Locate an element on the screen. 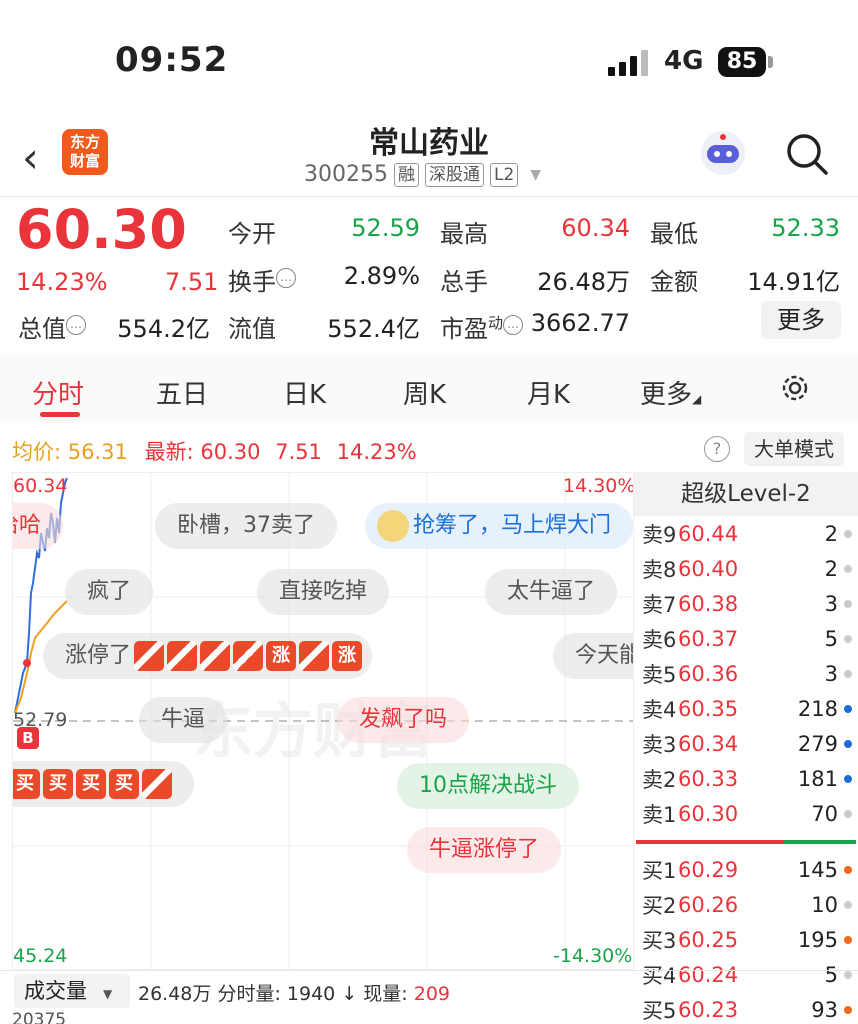 The width and height of the screenshot is (858, 1024). mktcap-label-text: 总值 is located at coordinates (42, 329).